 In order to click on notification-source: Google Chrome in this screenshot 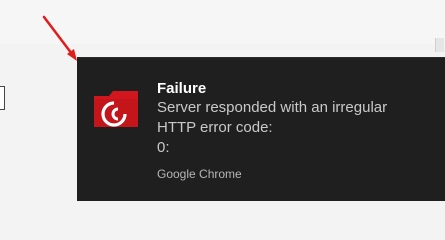, I will do `click(199, 174)`.